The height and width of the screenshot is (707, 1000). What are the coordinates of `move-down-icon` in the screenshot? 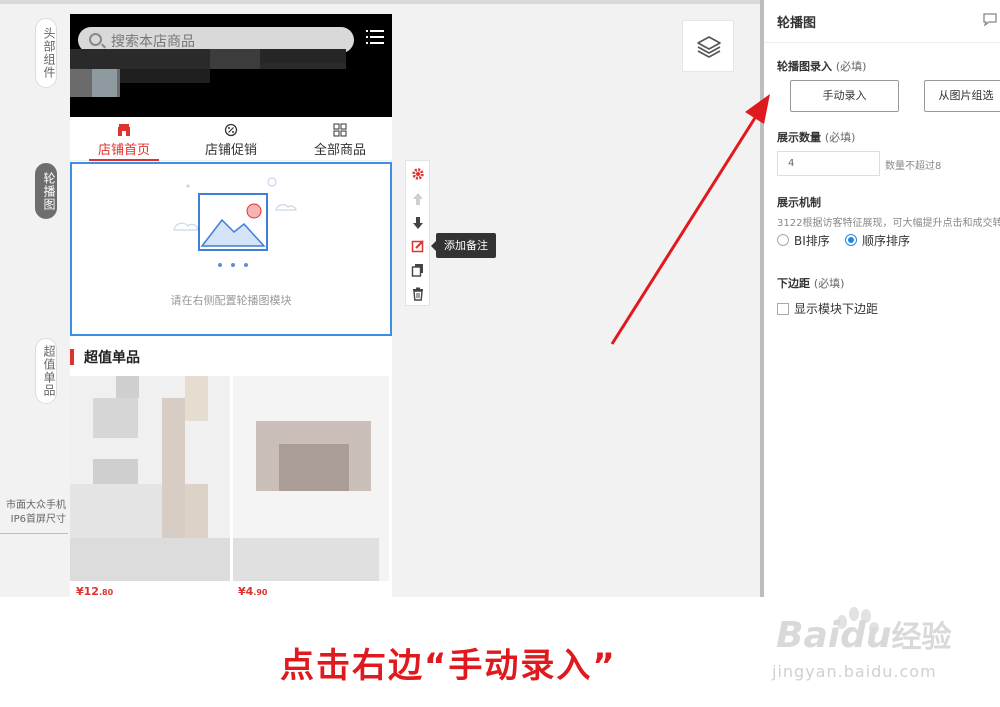 It's located at (418, 223).